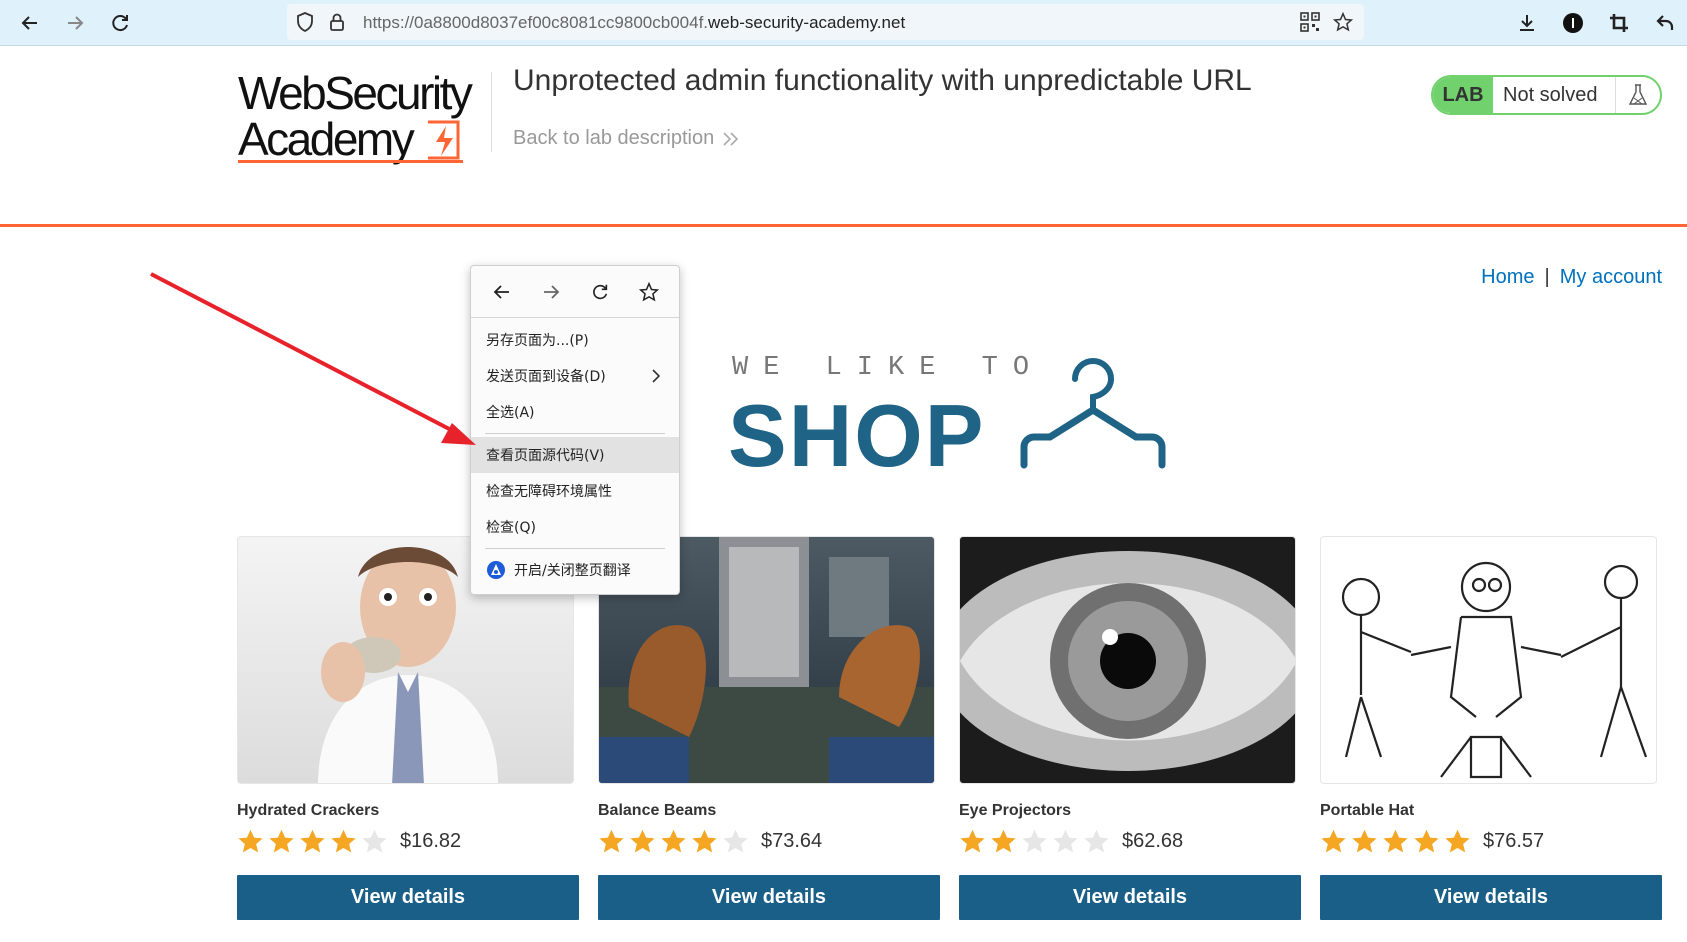 The width and height of the screenshot is (1687, 942). I want to click on product-rating: $62.68, so click(1130, 841).